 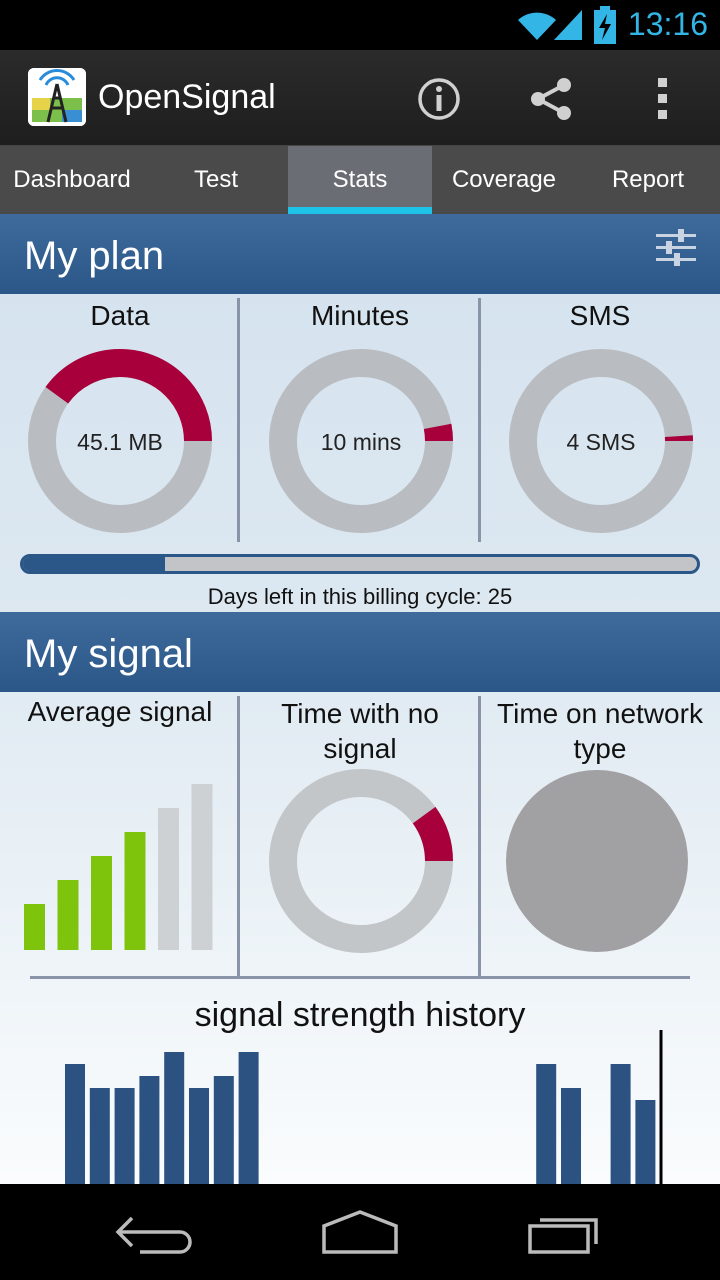 What do you see at coordinates (439, 99) in the screenshot?
I see `info-icon` at bounding box center [439, 99].